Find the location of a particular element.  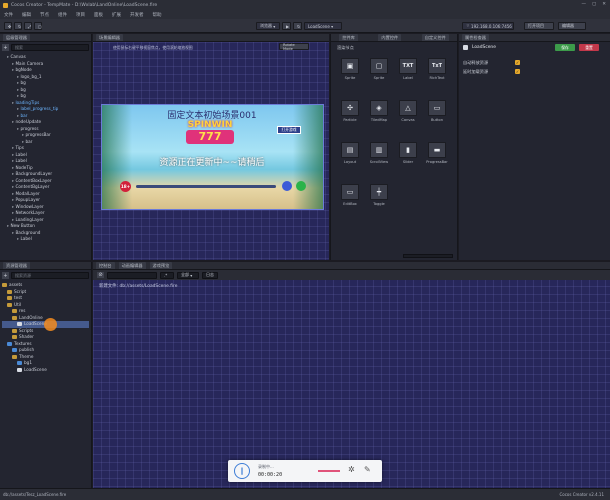

scene-select-label: LoadScene is located at coordinates (319, 26).